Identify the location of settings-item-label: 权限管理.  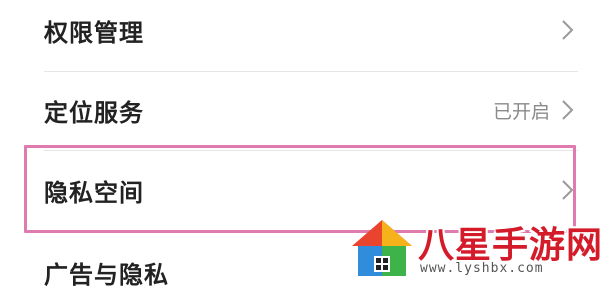
(94, 32).